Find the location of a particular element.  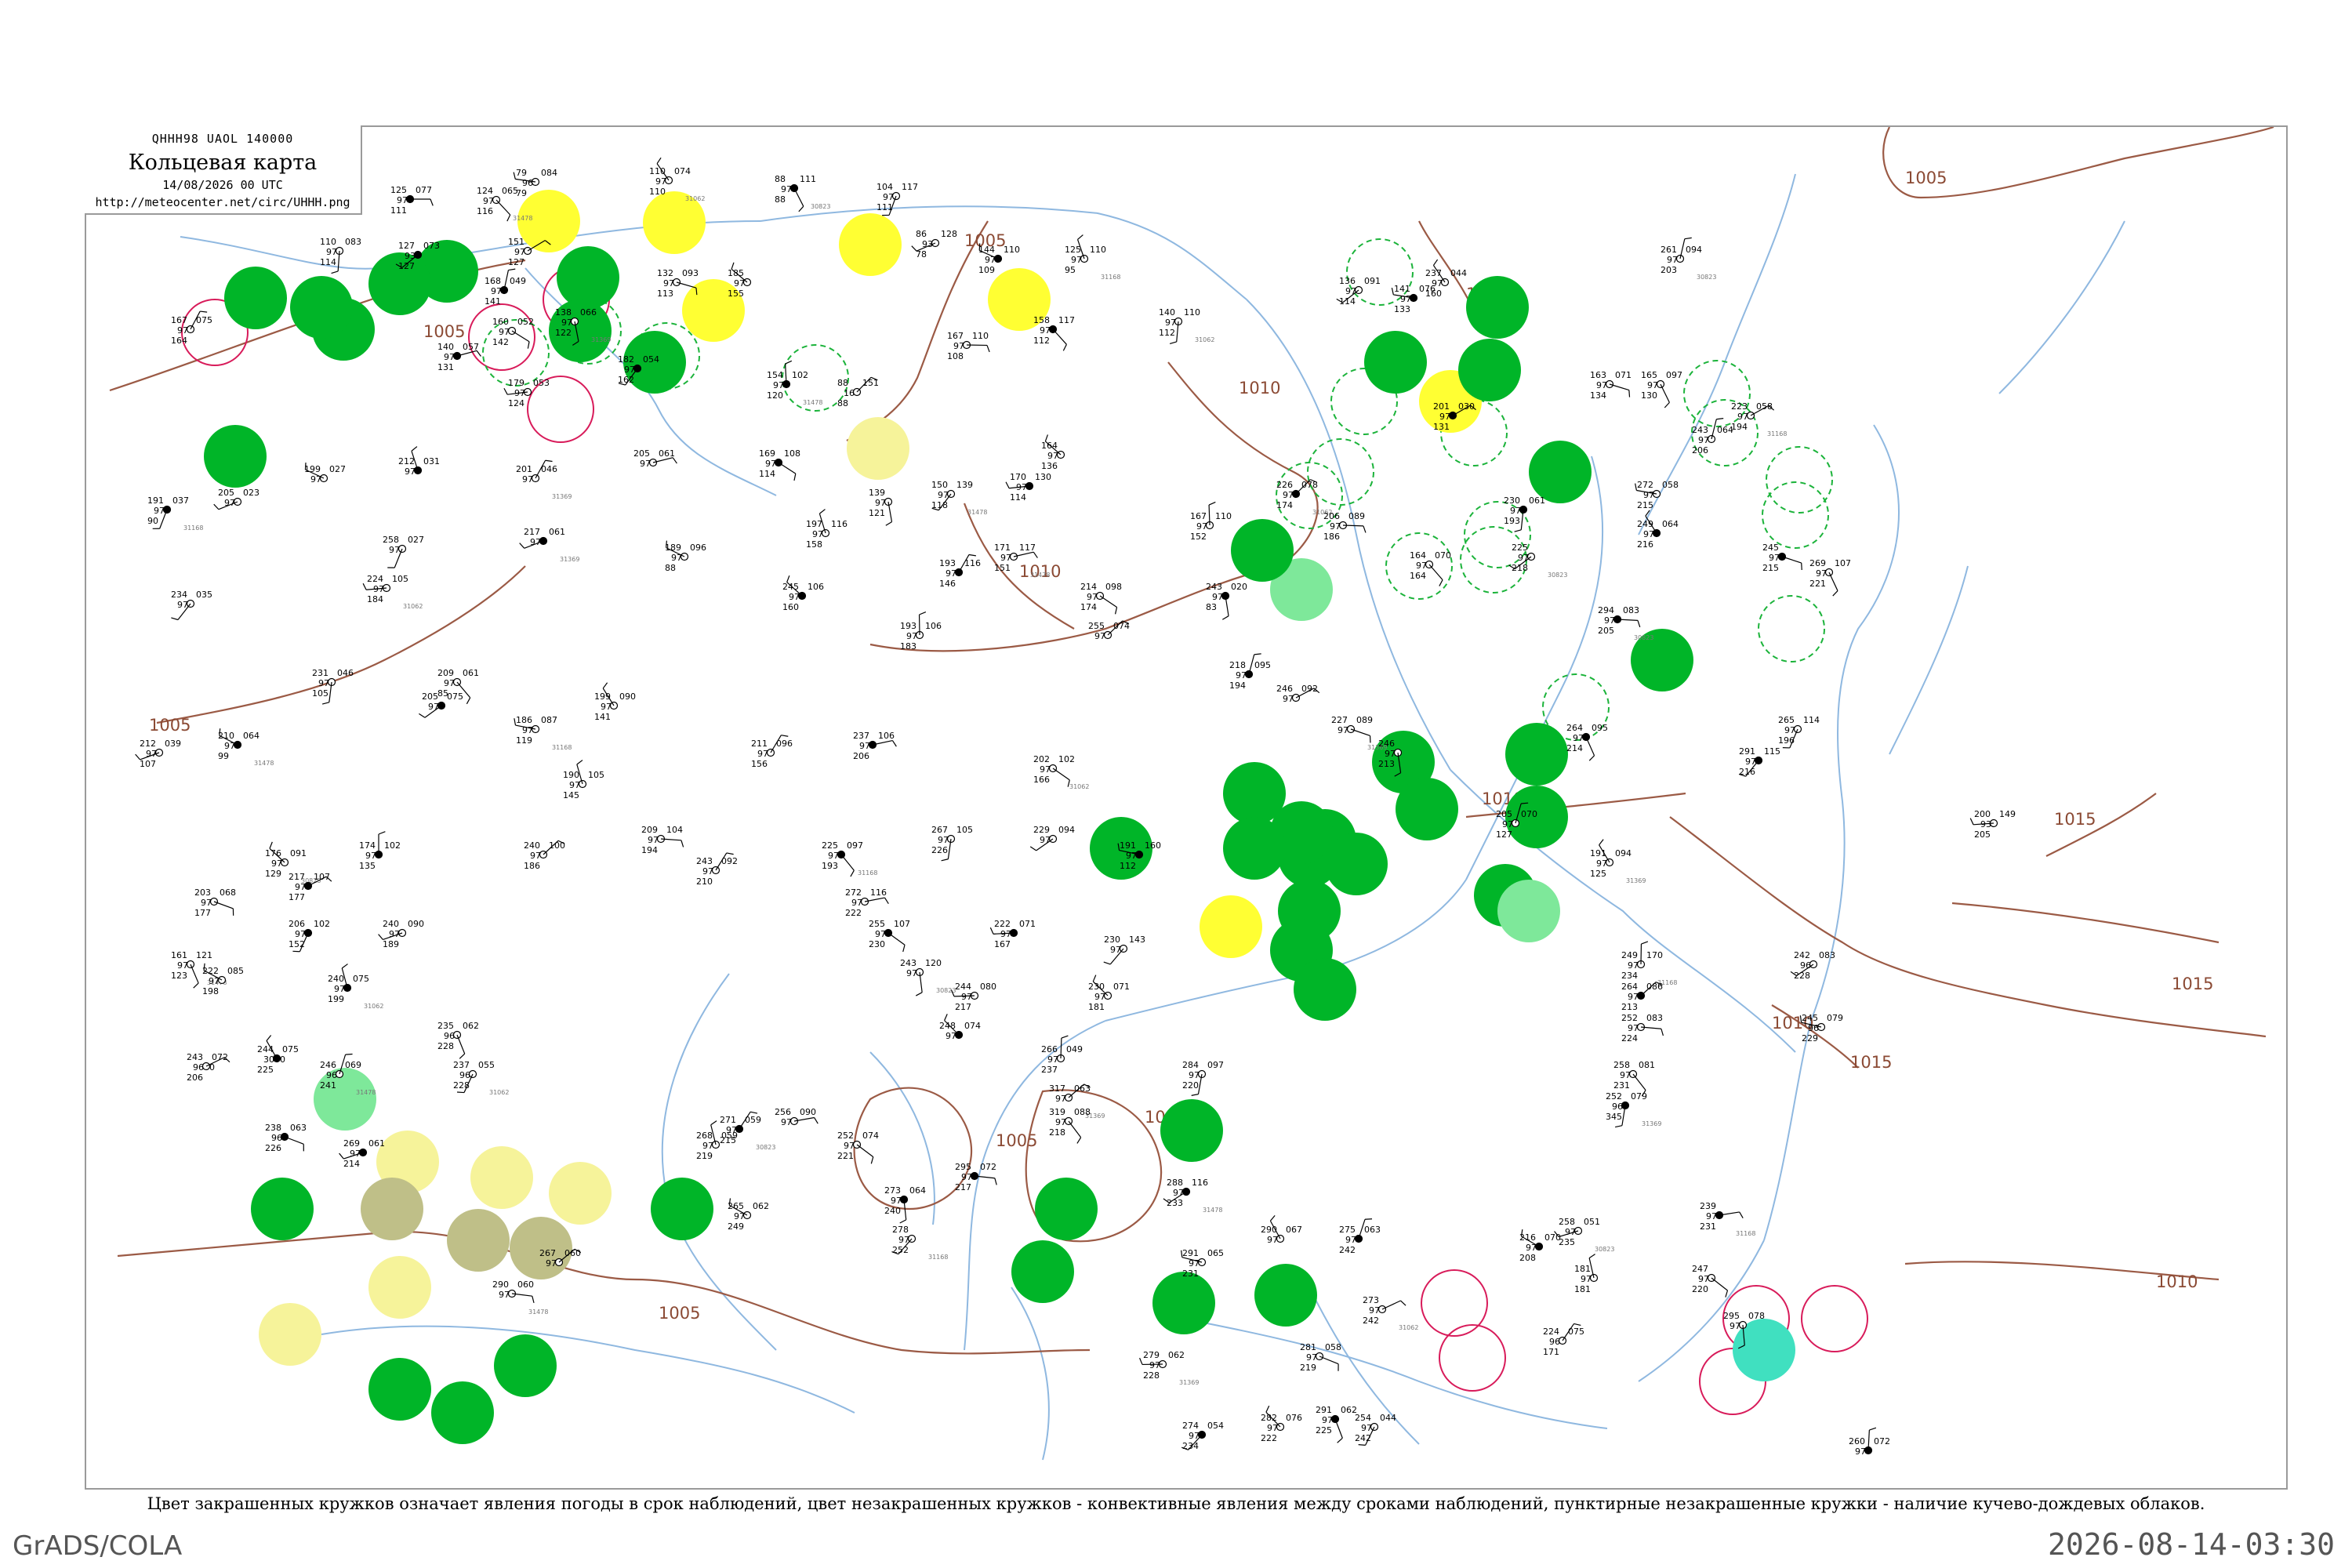

station-plot: 197 116 97158 is located at coordinates (827, 529).